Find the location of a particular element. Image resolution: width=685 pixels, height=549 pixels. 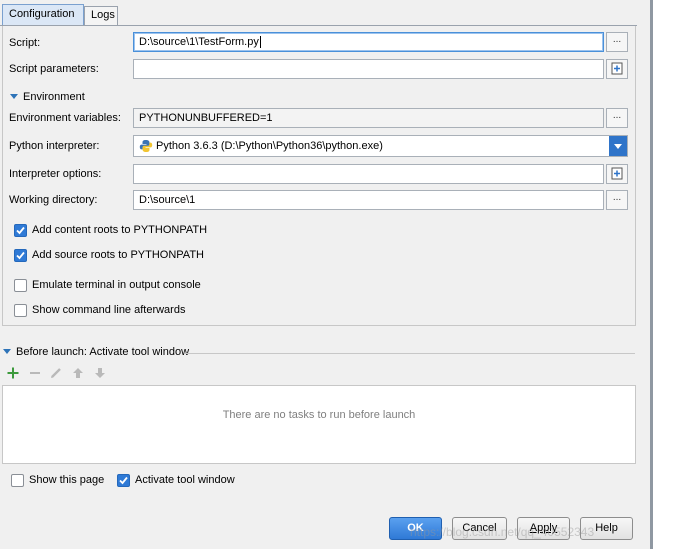

move-down-icon is located at coordinates (100, 373).